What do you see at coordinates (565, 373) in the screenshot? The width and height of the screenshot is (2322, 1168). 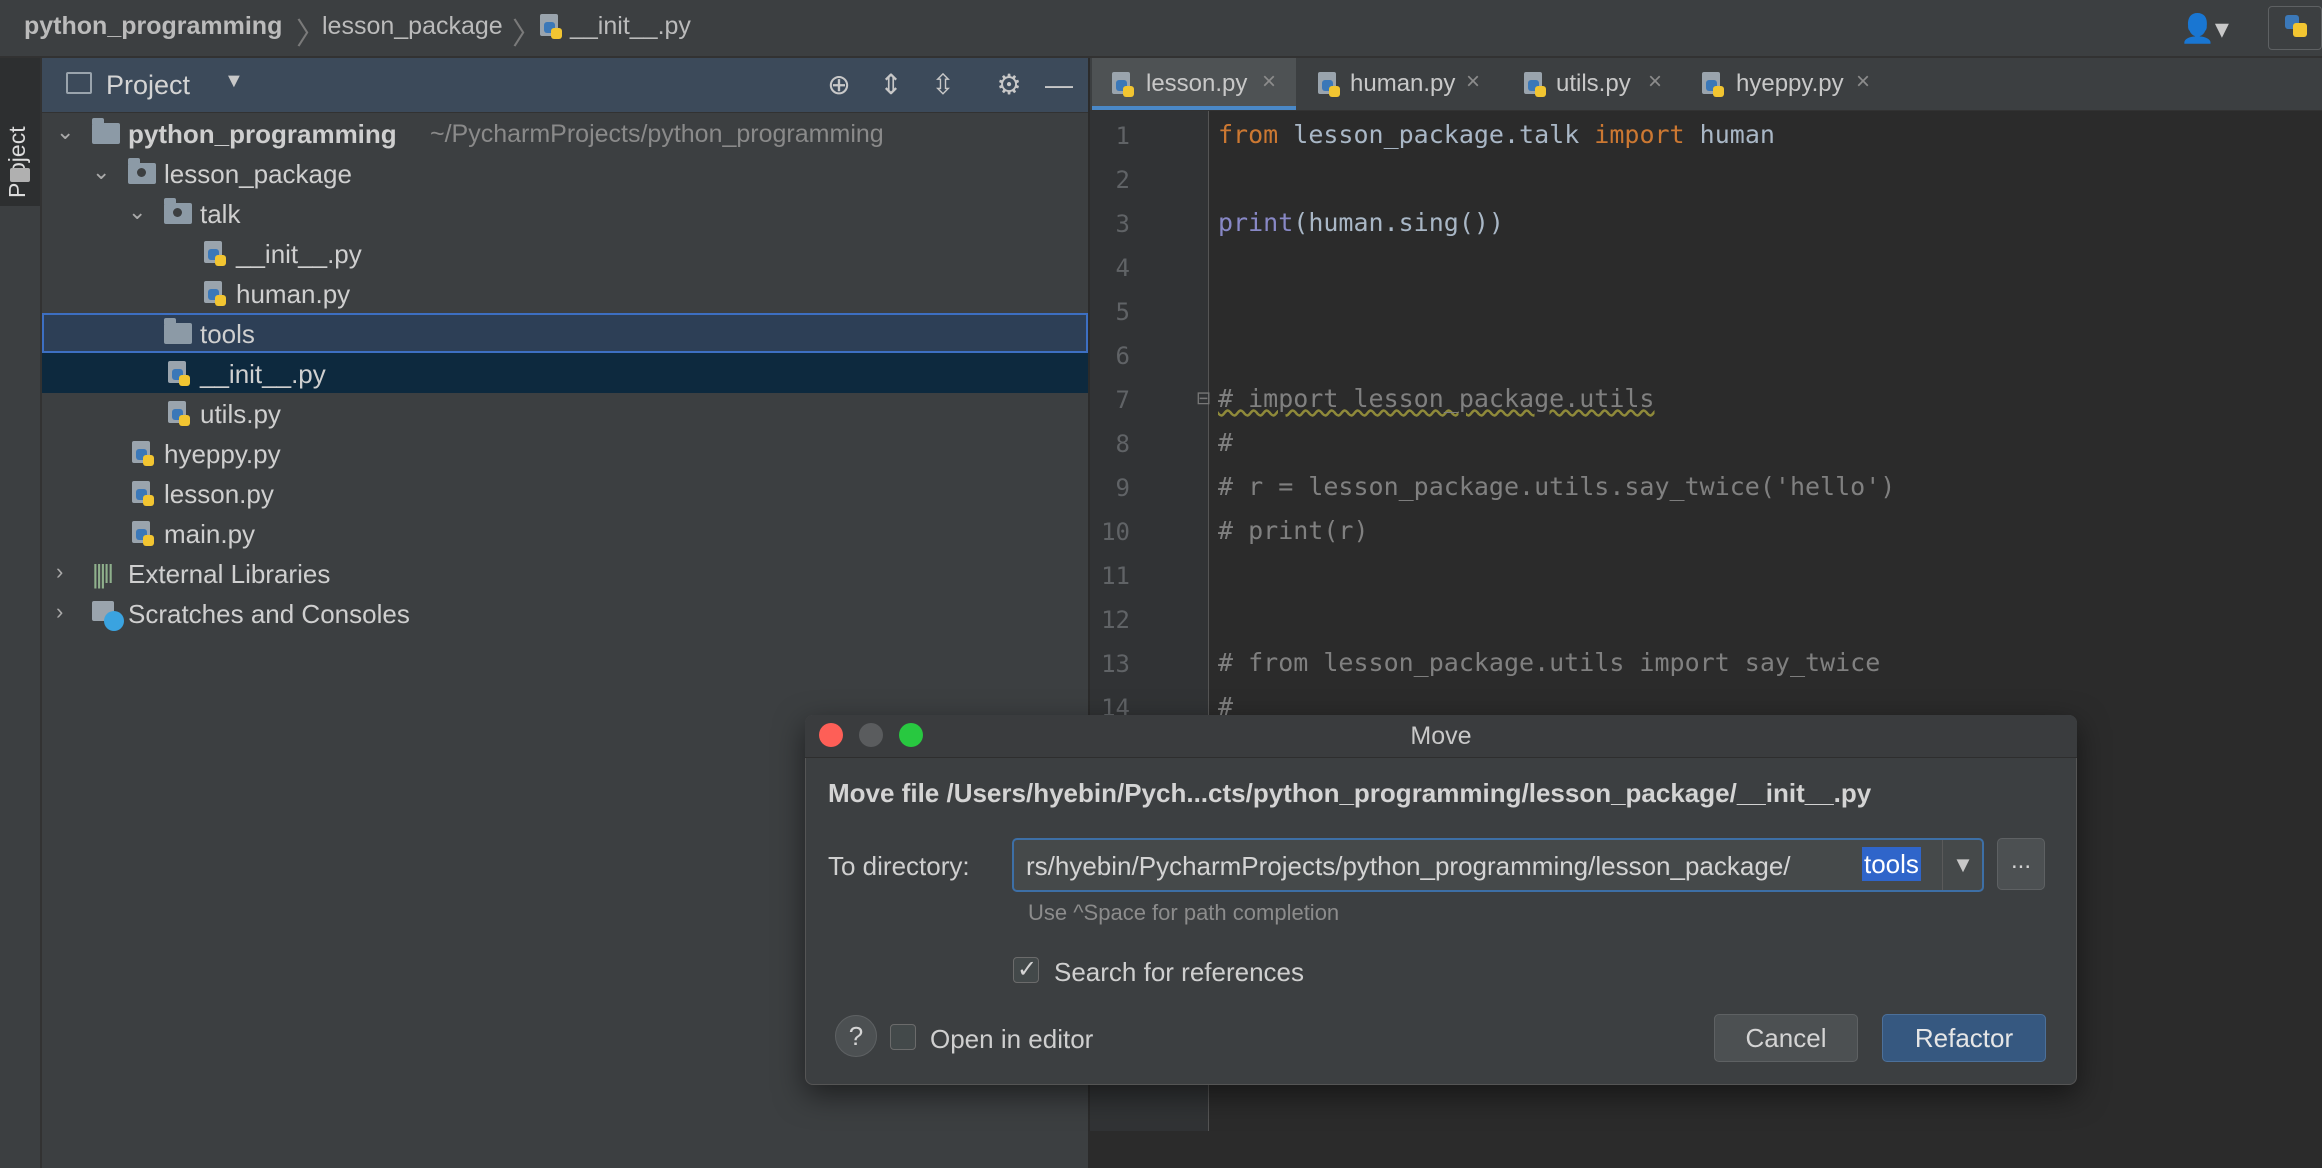 I see `tree-item-package-init: __init__.py` at bounding box center [565, 373].